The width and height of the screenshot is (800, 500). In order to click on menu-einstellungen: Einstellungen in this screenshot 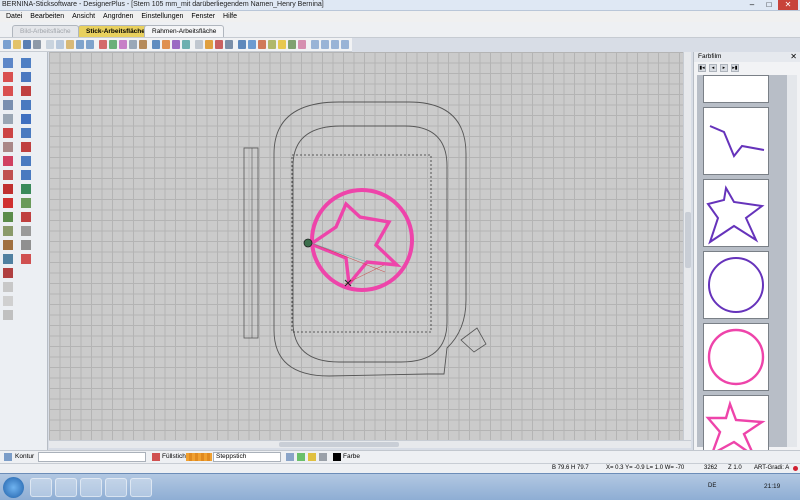, I will do `click(162, 16)`.